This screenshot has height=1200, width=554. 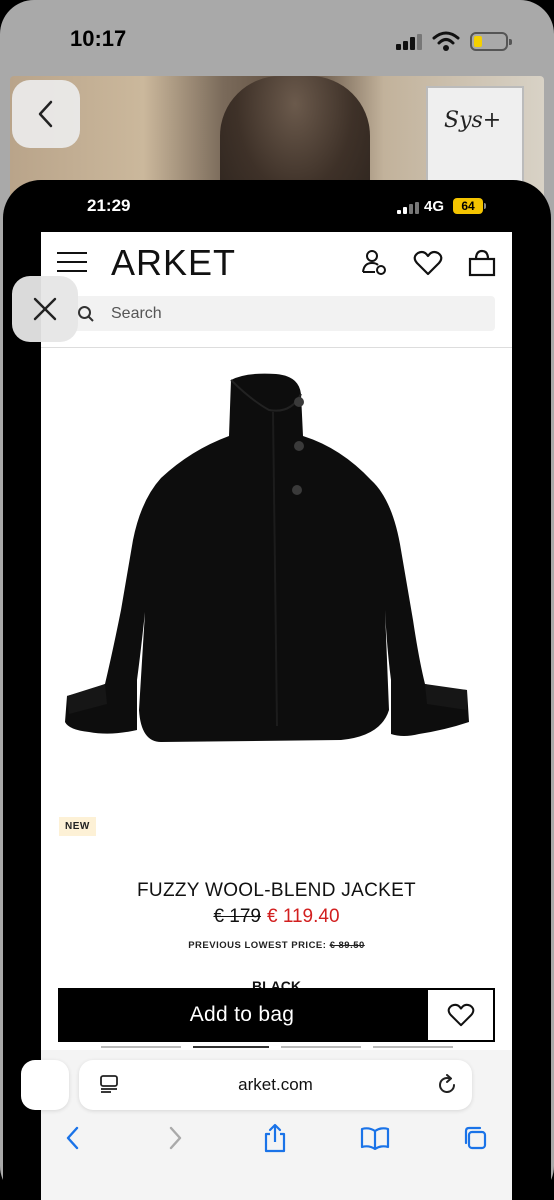 I want to click on browser-forward-button, so click(x=175, y=1138).